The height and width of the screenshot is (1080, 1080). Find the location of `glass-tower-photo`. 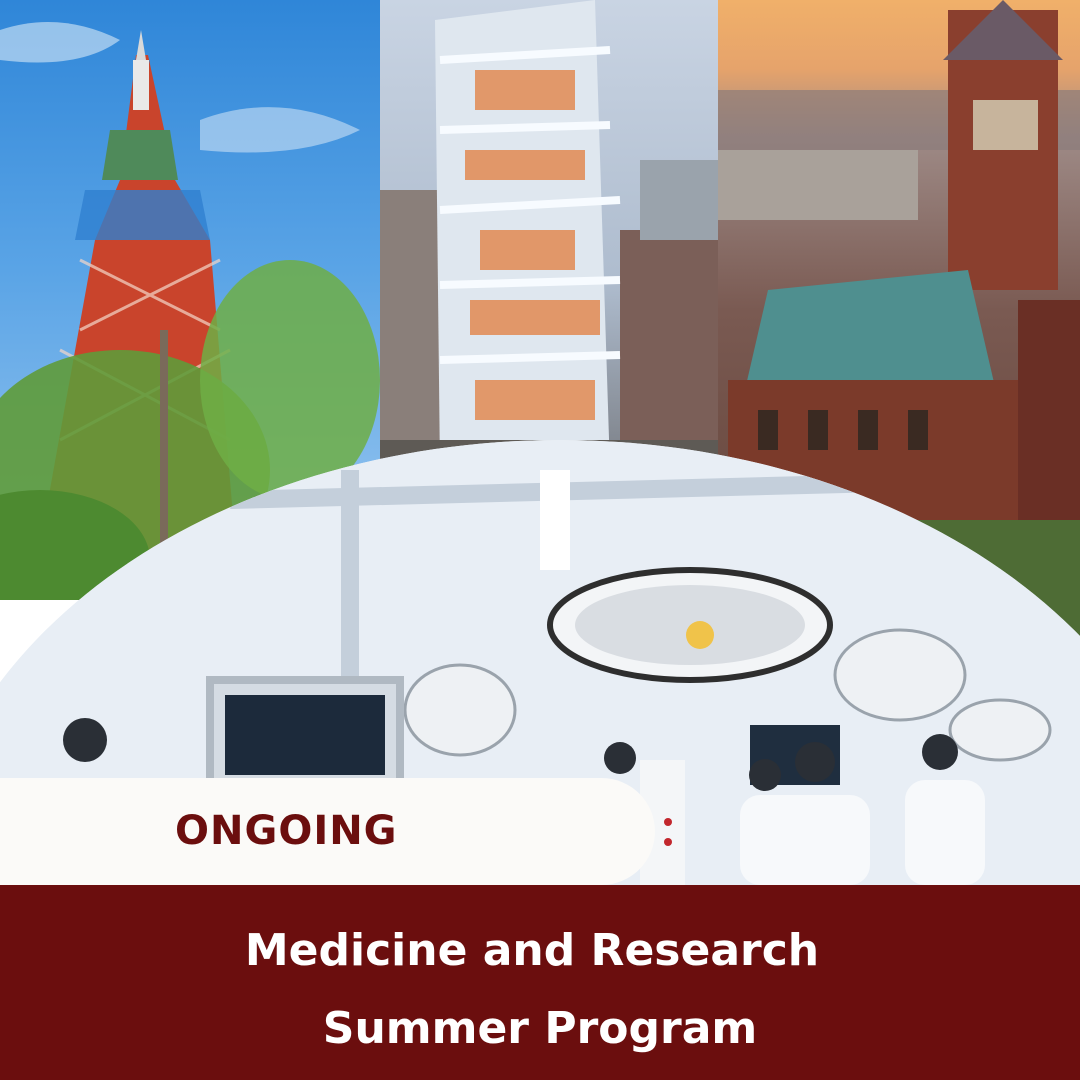

glass-tower-photo is located at coordinates (549, 235).